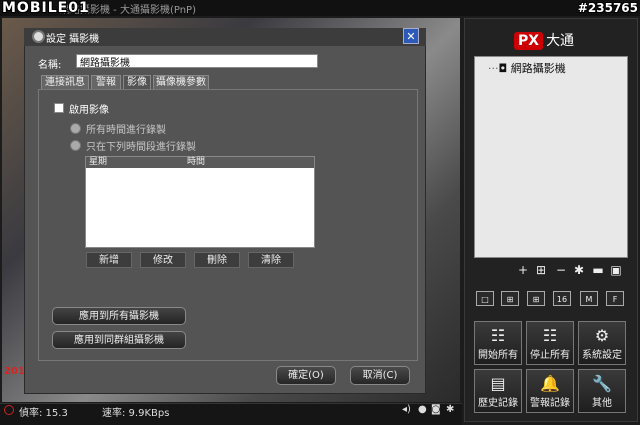 The image size is (640, 425). I want to click on cancel-button: 取消(C), so click(380, 375).